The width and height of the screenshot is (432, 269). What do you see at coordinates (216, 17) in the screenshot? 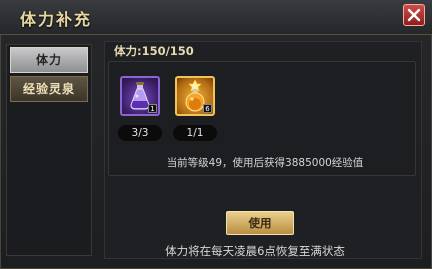
I see `title-bar: 体力补充` at bounding box center [216, 17].